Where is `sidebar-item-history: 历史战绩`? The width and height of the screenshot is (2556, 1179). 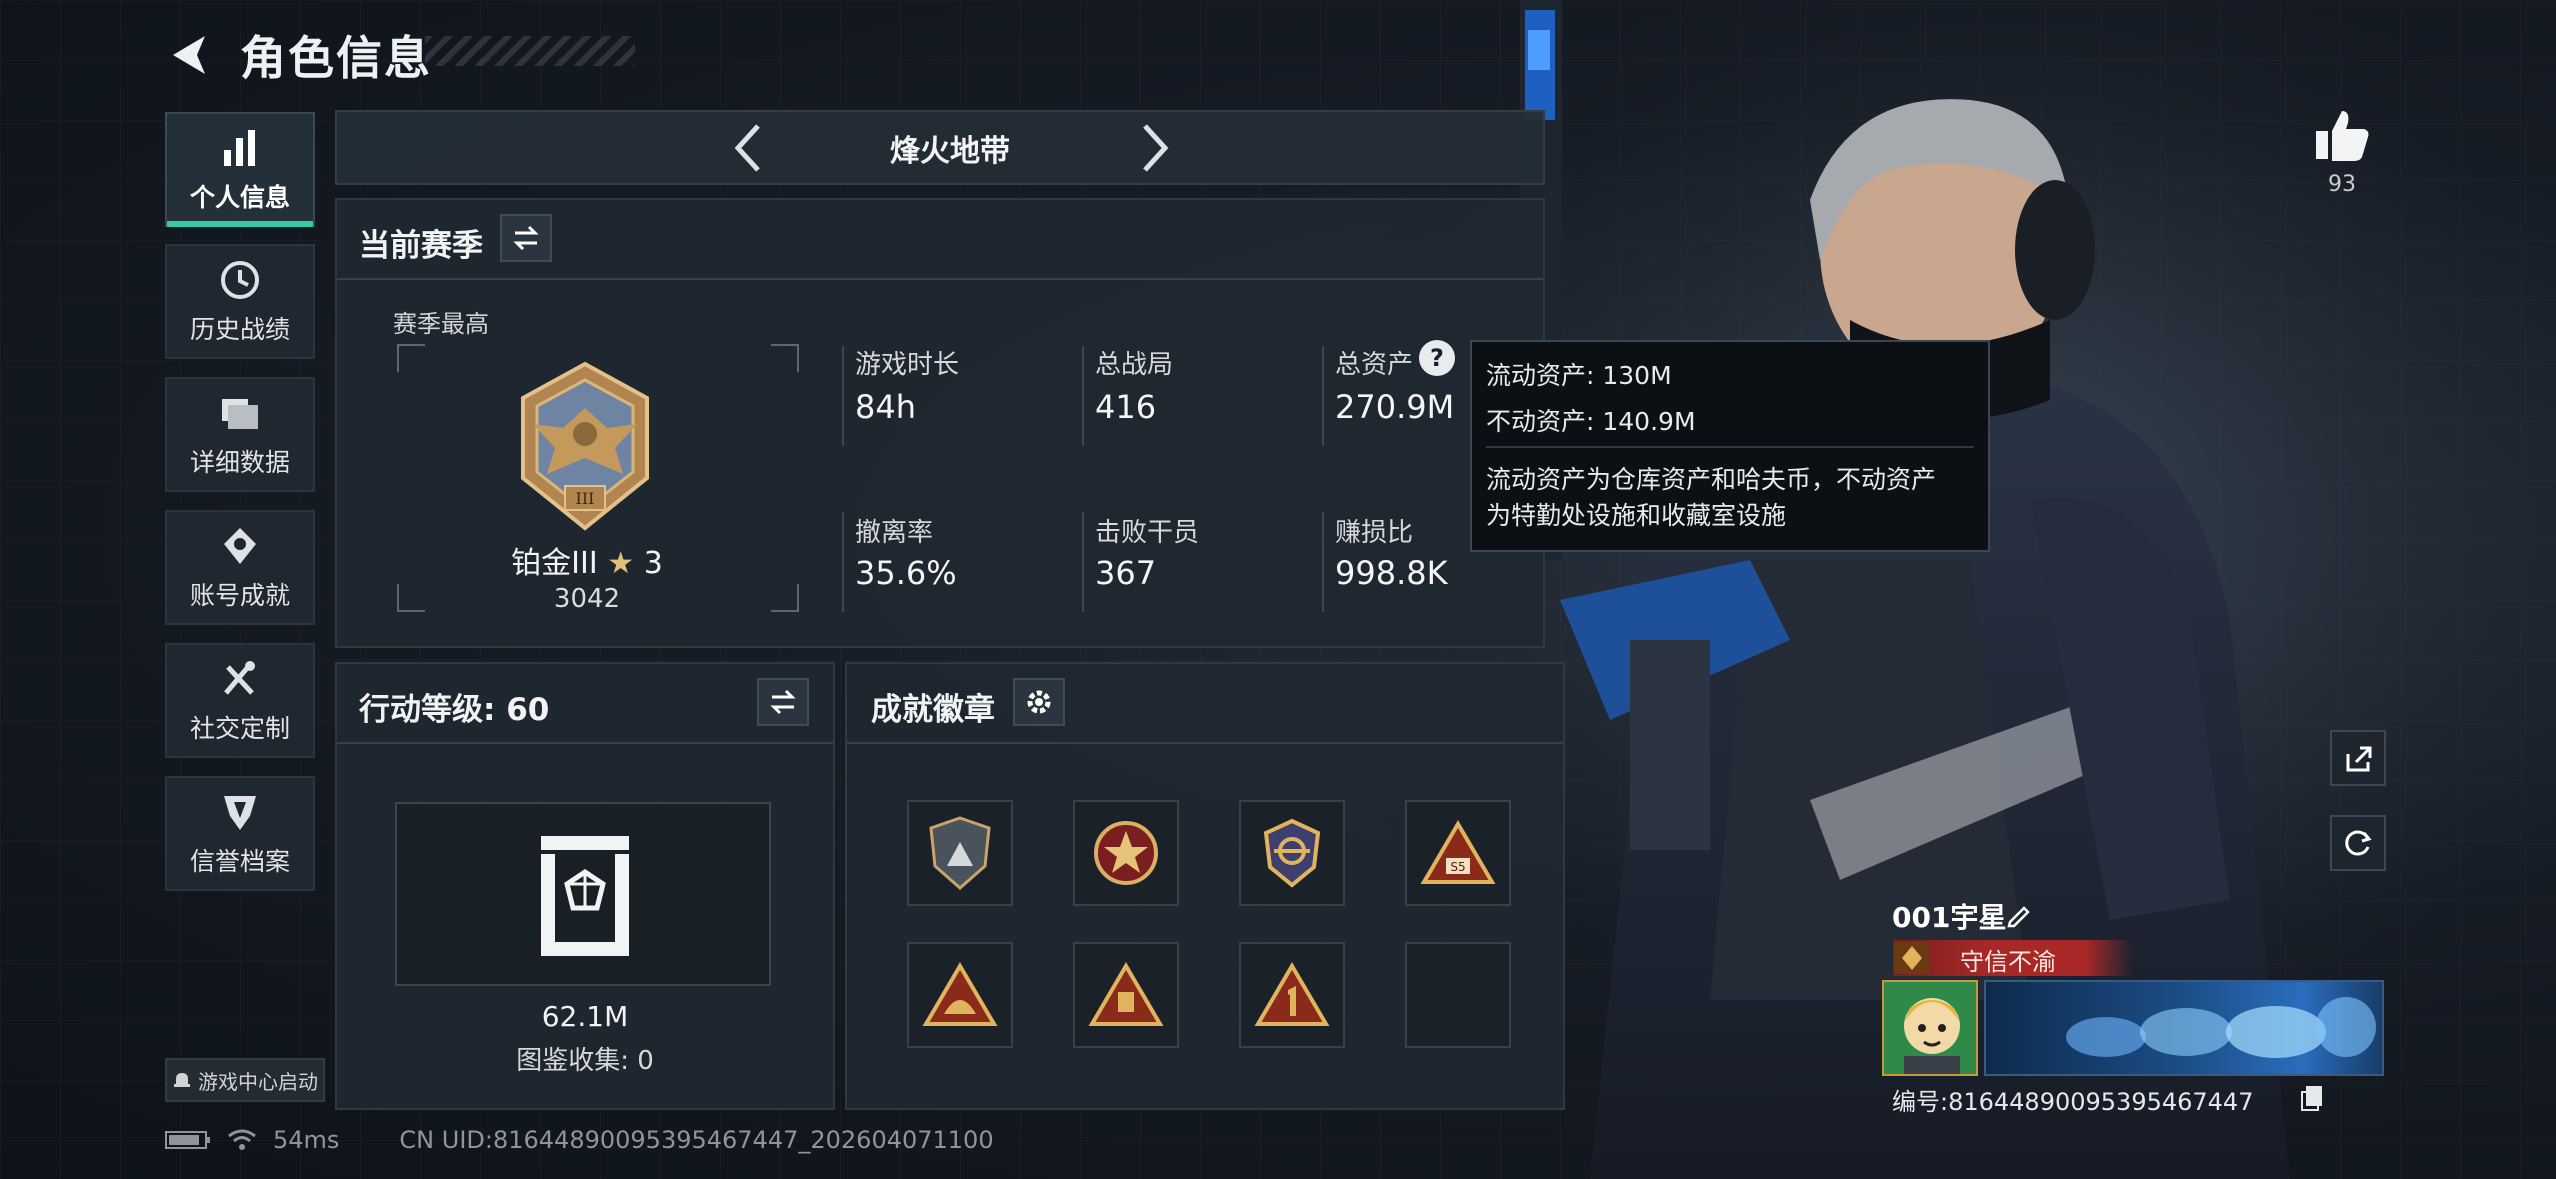
sidebar-item-history: 历史战绩 is located at coordinates (240, 301).